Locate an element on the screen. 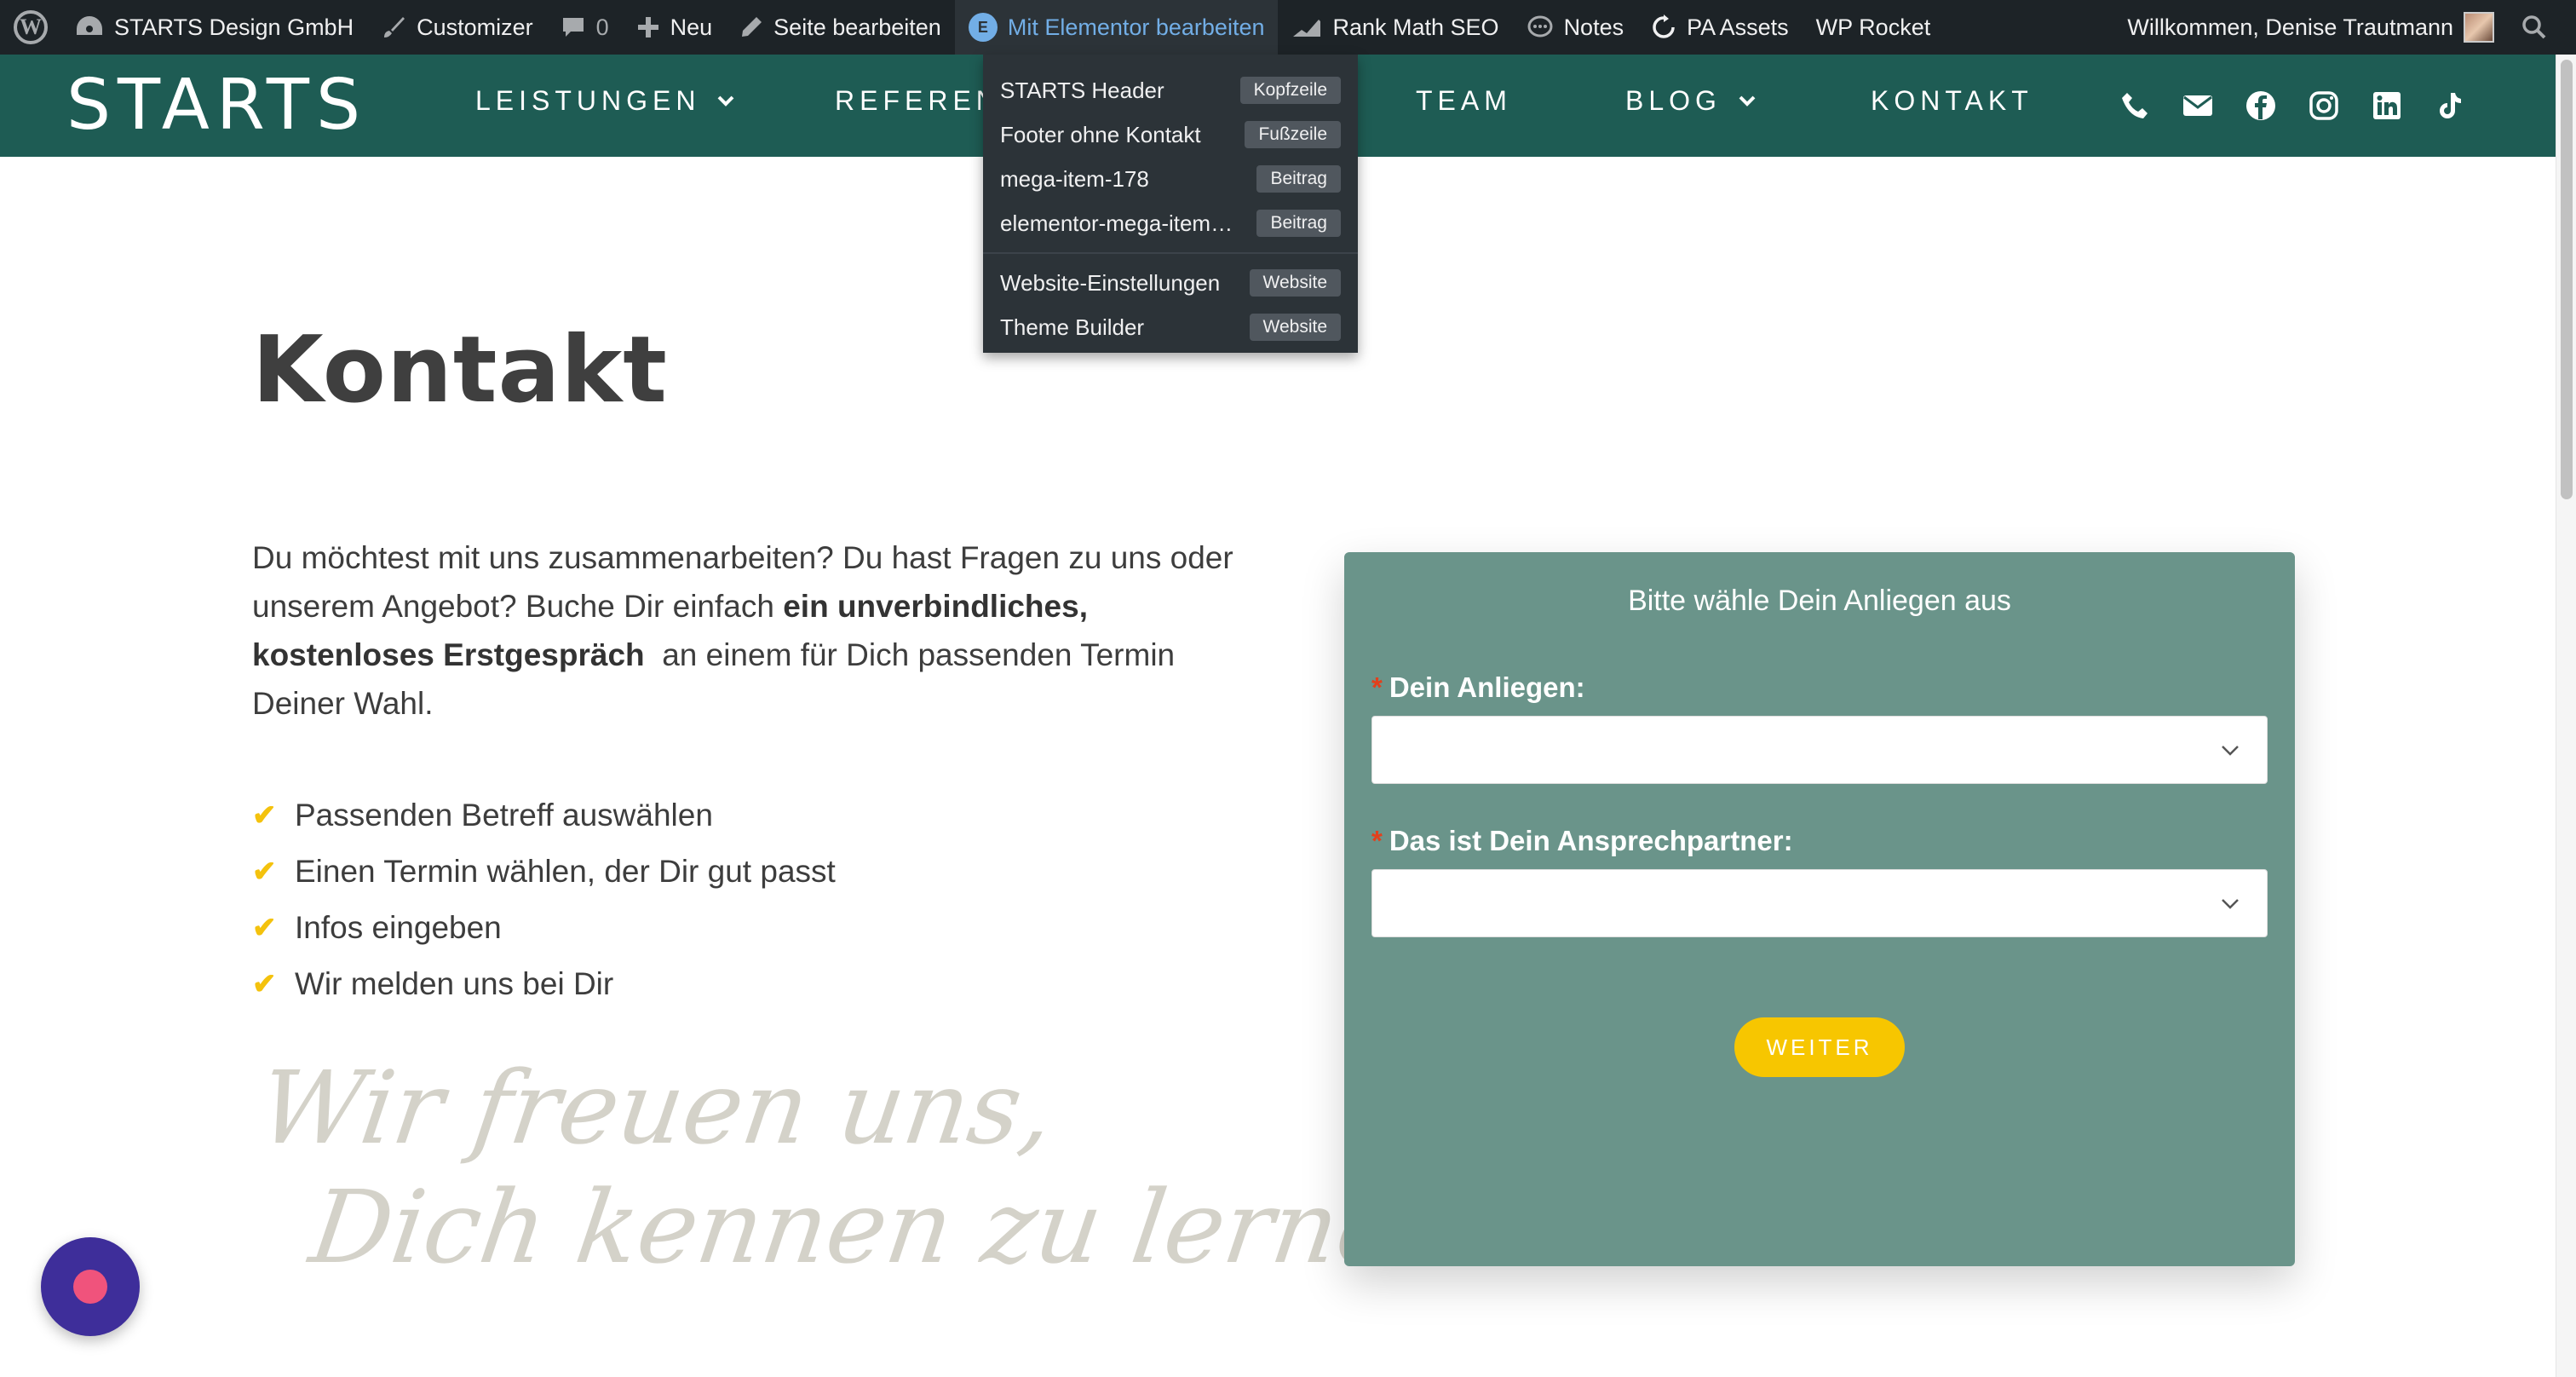  nav-referenzen: REFEREN is located at coordinates (918, 101).